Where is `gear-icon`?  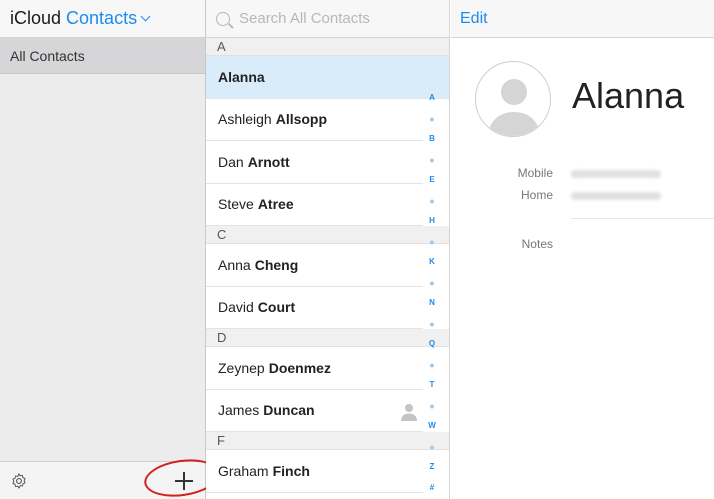
gear-icon is located at coordinates (19, 481).